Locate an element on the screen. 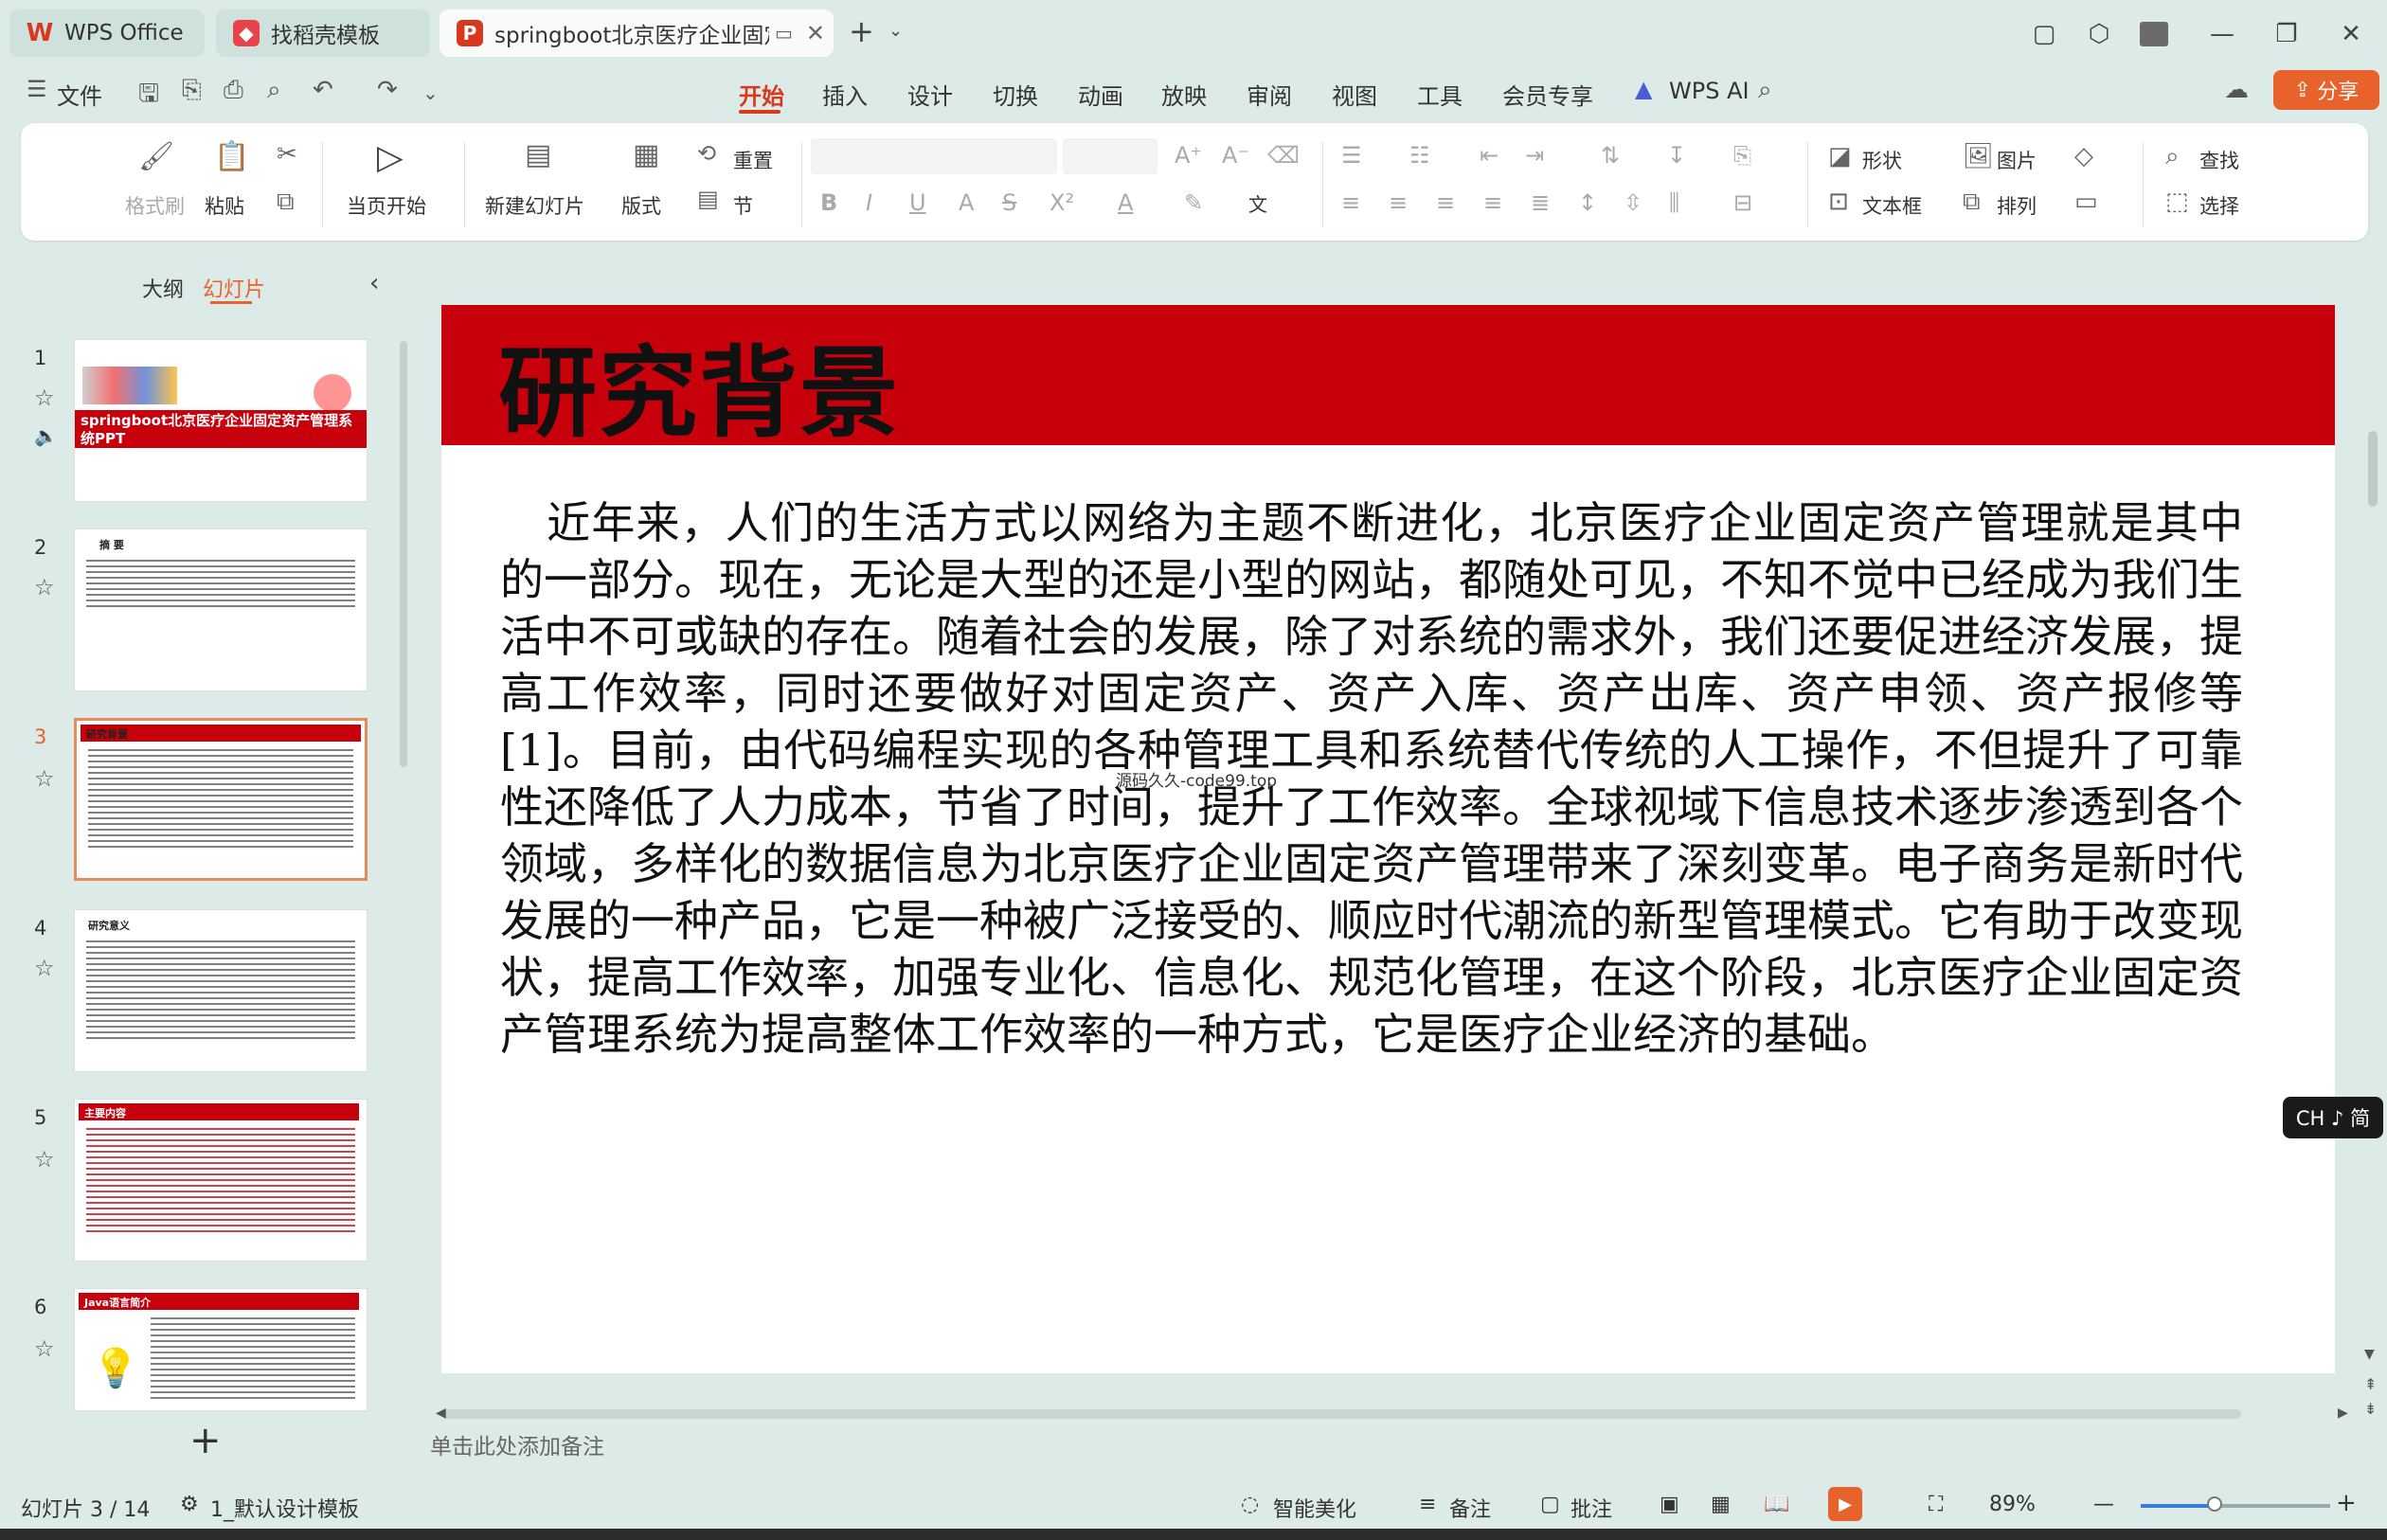  decrease-indent-icon: ⇤ is located at coordinates (1489, 155).